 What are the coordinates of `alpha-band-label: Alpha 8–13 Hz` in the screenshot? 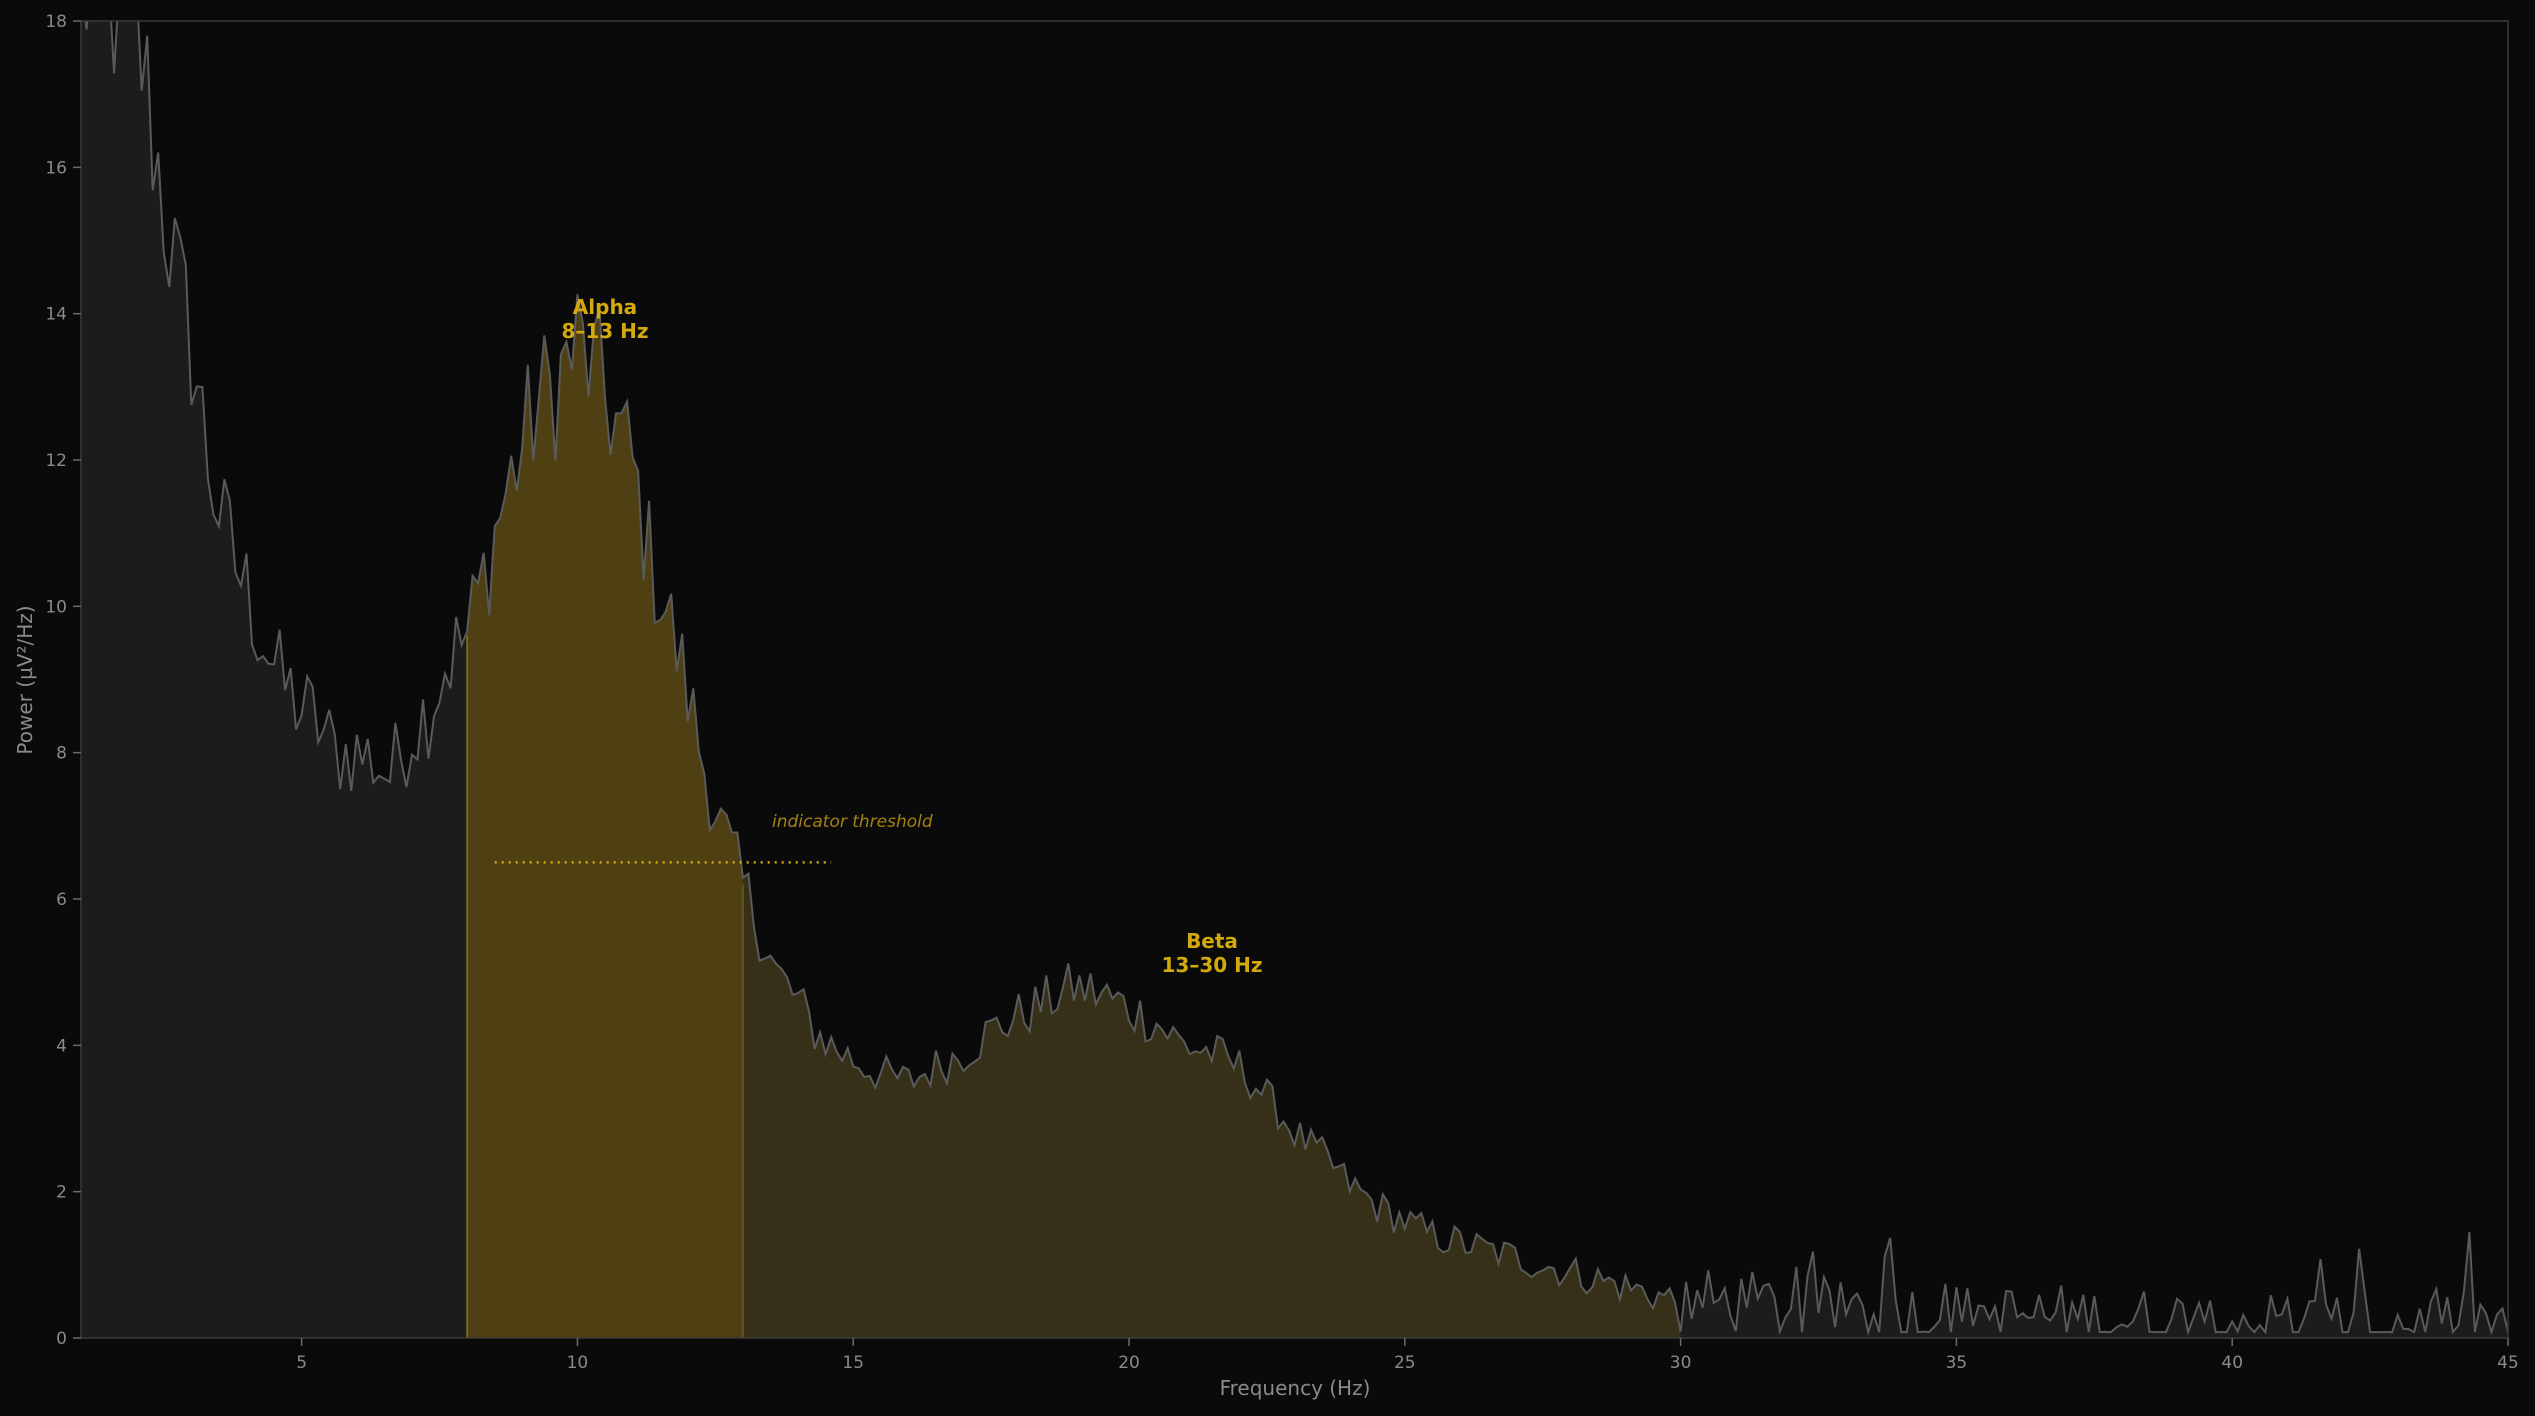 It's located at (604, 319).